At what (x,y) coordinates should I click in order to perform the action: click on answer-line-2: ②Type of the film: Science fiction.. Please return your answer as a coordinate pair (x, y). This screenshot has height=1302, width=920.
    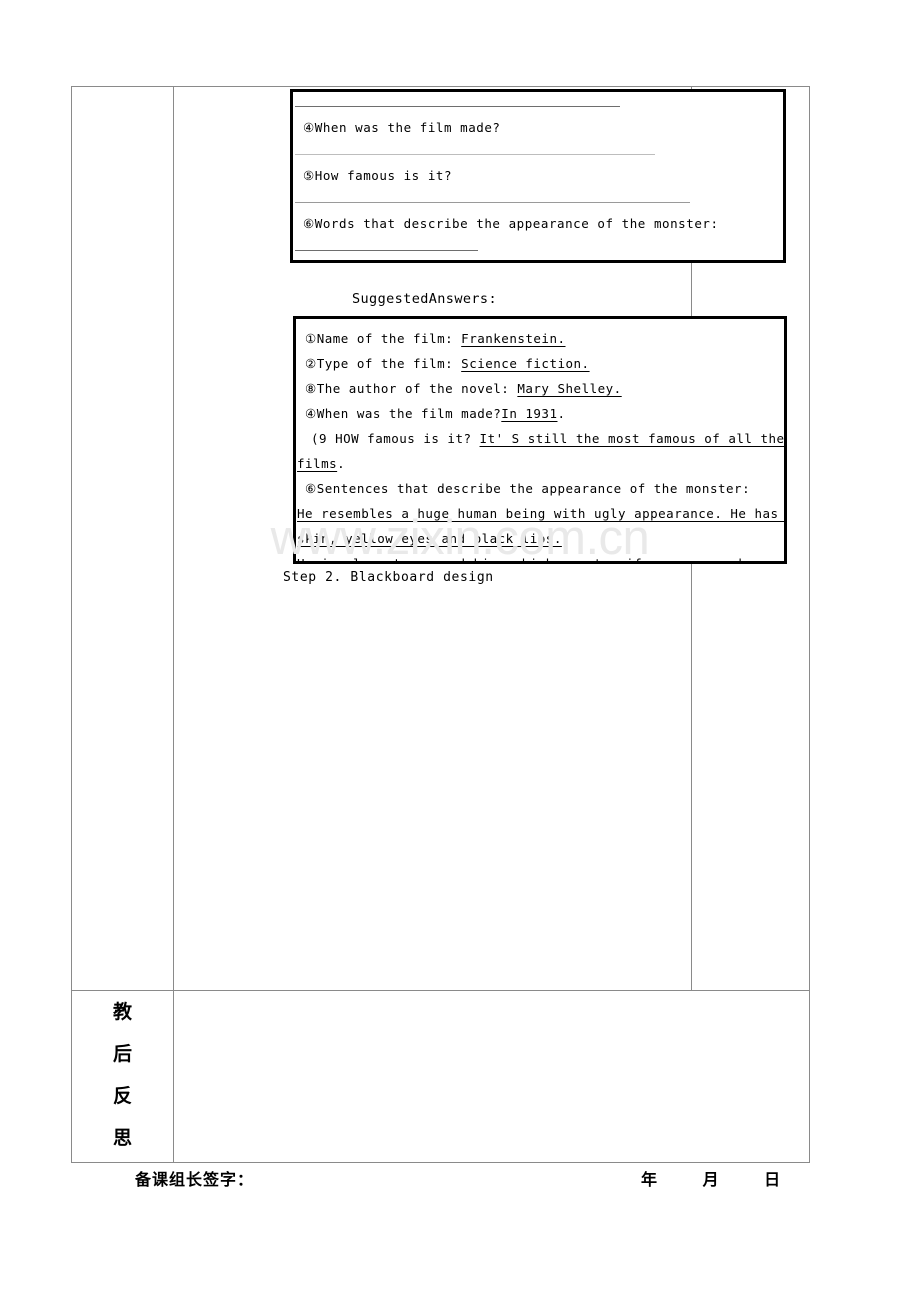
    Looking at the image, I should click on (447, 363).